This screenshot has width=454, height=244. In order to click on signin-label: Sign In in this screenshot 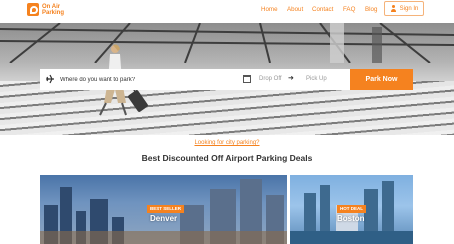, I will do `click(409, 8)`.